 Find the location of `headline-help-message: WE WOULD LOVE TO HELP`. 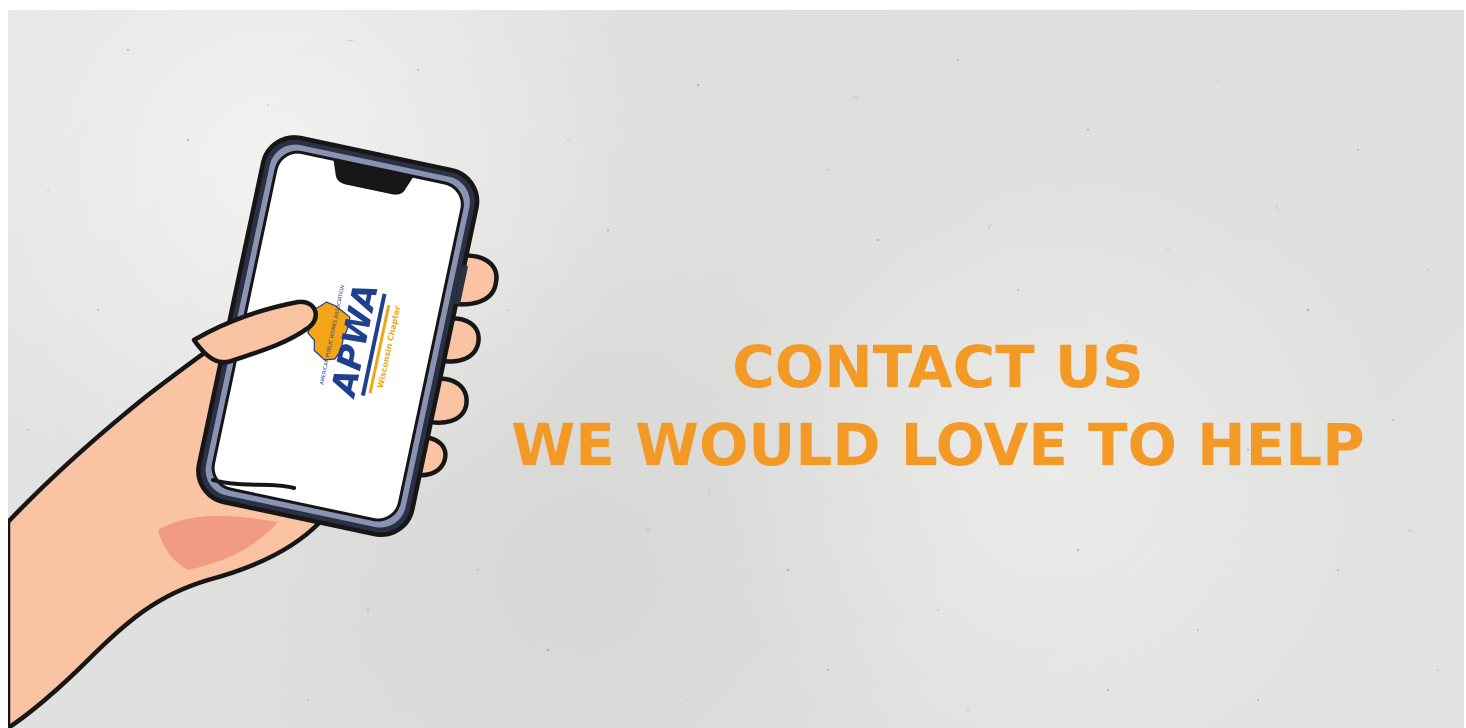

headline-help-message: WE WOULD LOVE TO HELP is located at coordinates (938, 445).